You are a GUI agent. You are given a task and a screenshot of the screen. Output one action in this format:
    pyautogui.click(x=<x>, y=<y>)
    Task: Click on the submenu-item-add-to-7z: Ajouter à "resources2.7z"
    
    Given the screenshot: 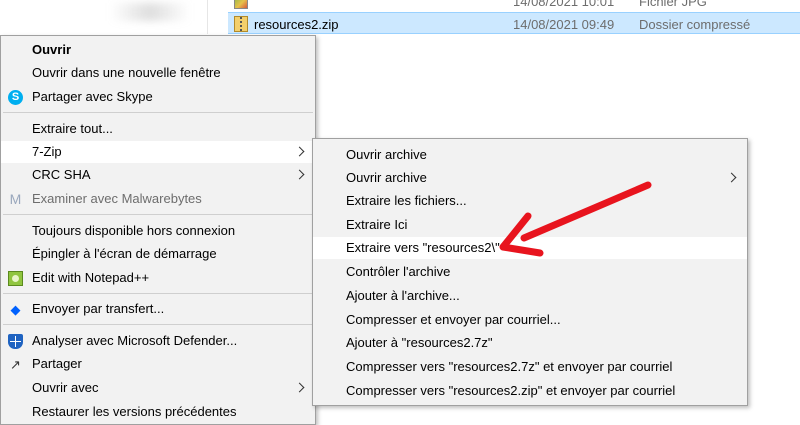 What is the action you would take?
    pyautogui.click(x=530, y=343)
    